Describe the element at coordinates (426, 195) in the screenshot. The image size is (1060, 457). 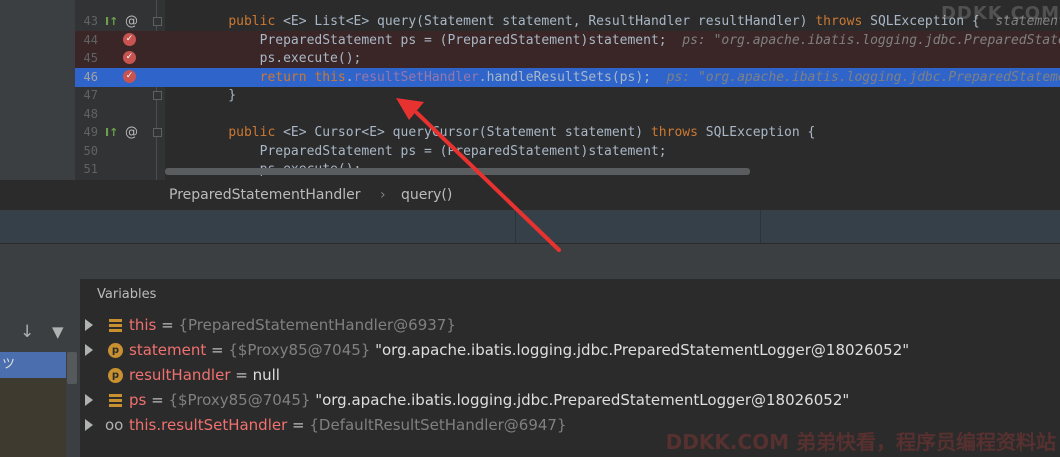
I see `breadcrumb-item-method: query()` at that location.